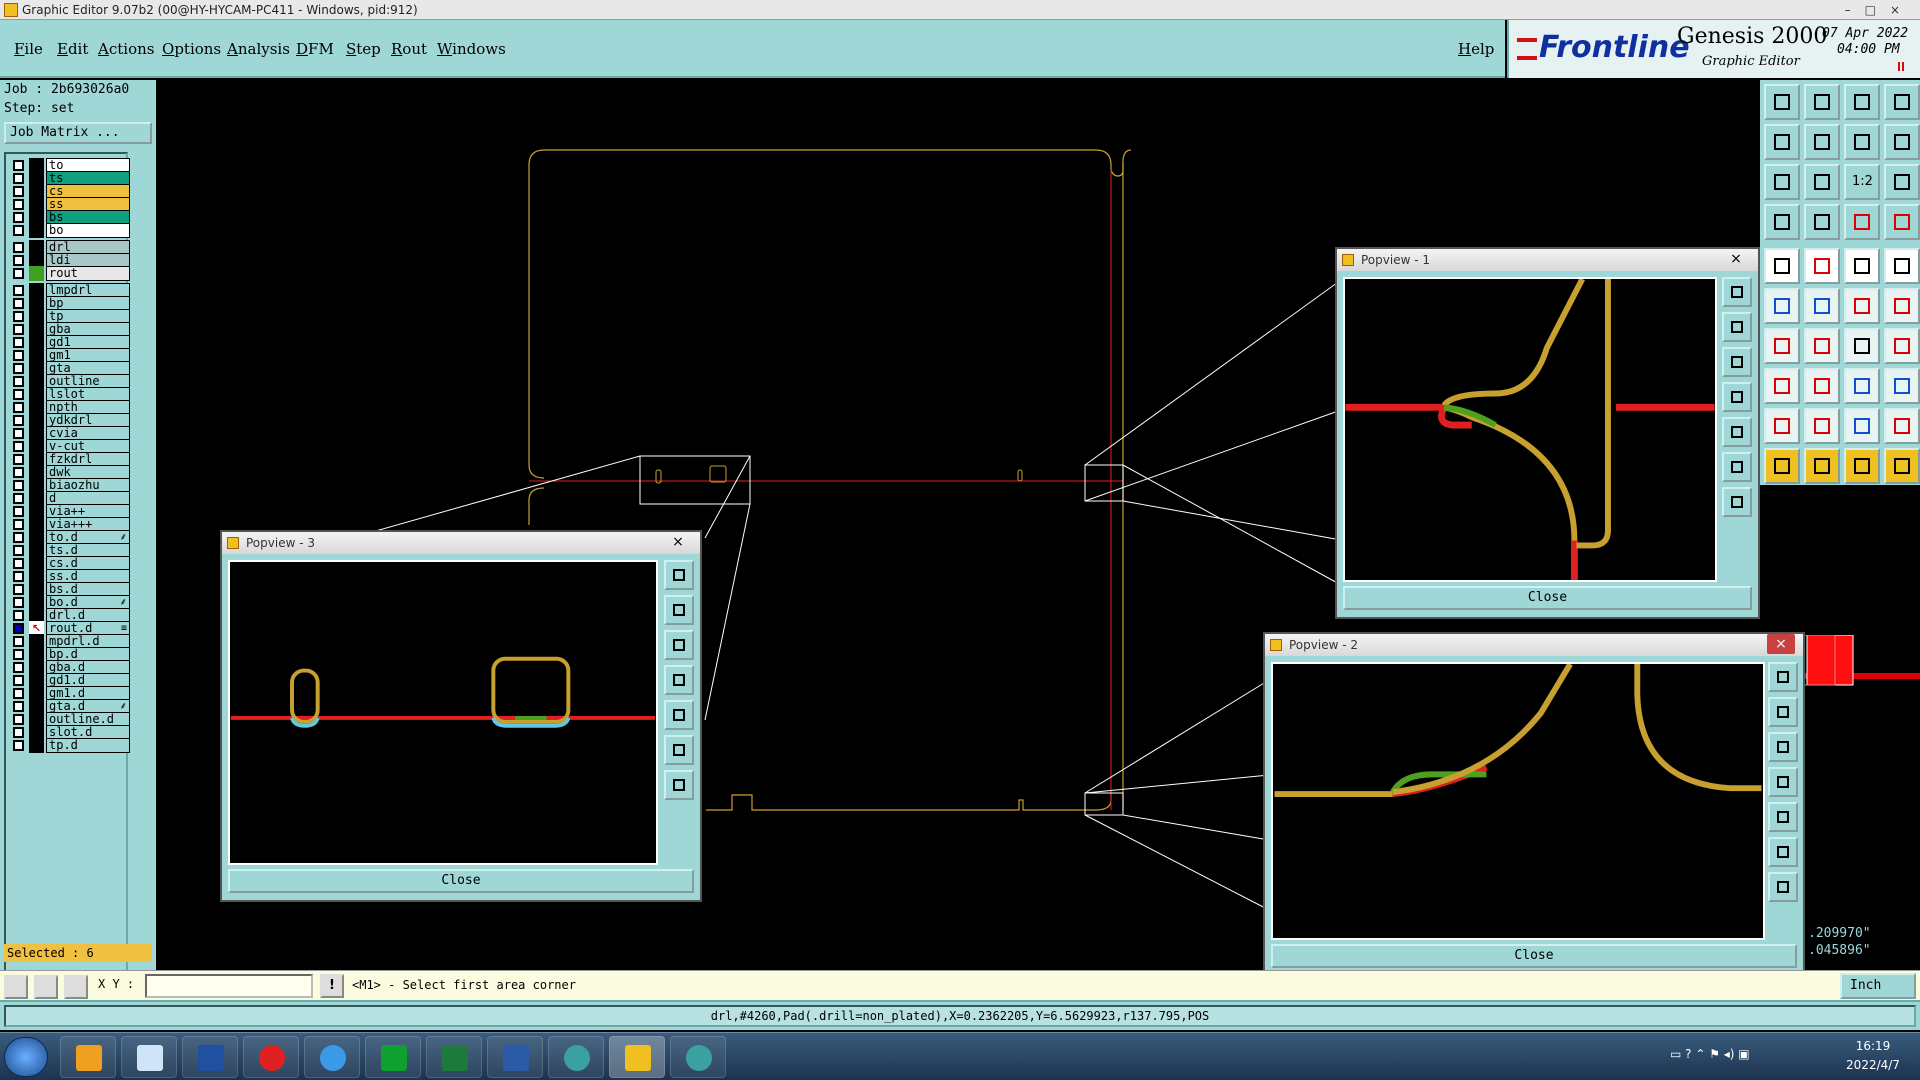 This screenshot has width=1920, height=1080. I want to click on popview-1-title-bar: Popview - 1, so click(1547, 260).